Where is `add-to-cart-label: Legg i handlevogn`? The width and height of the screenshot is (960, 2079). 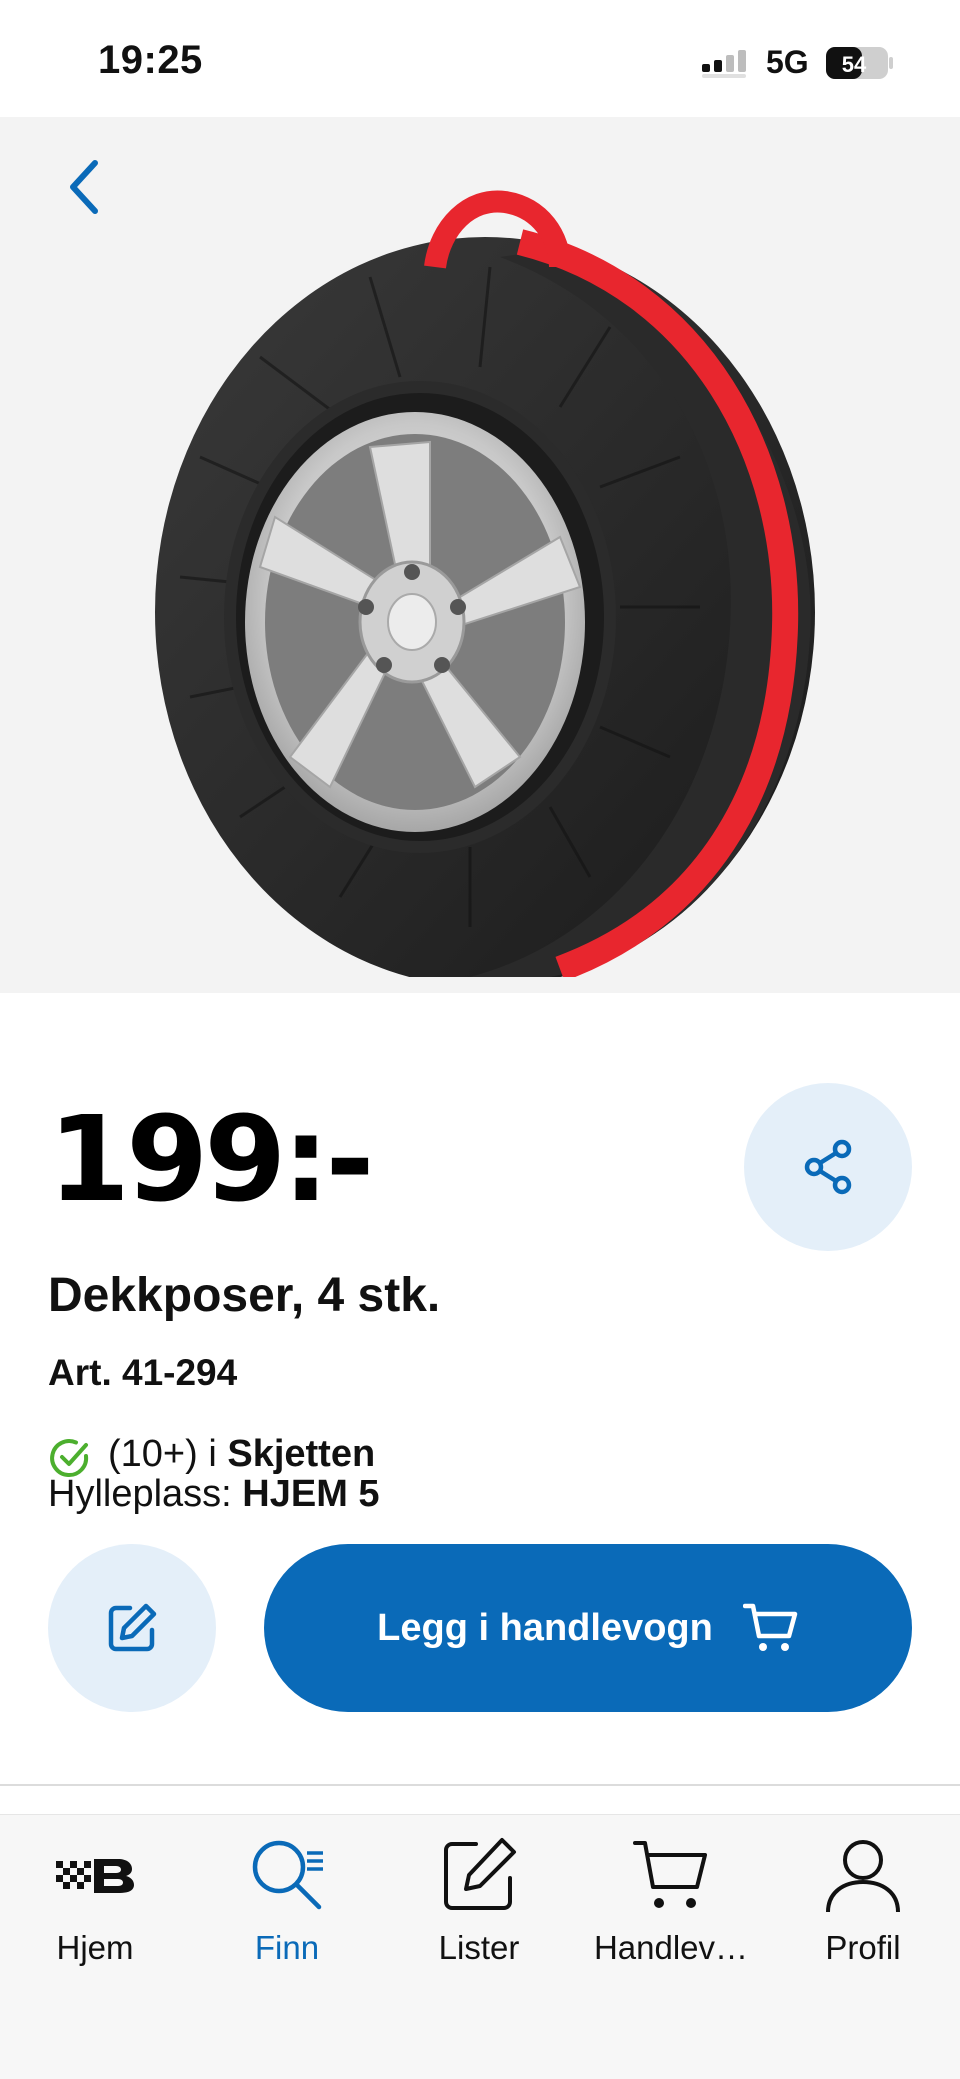
add-to-cart-label: Legg i handlevogn is located at coordinates (545, 1627).